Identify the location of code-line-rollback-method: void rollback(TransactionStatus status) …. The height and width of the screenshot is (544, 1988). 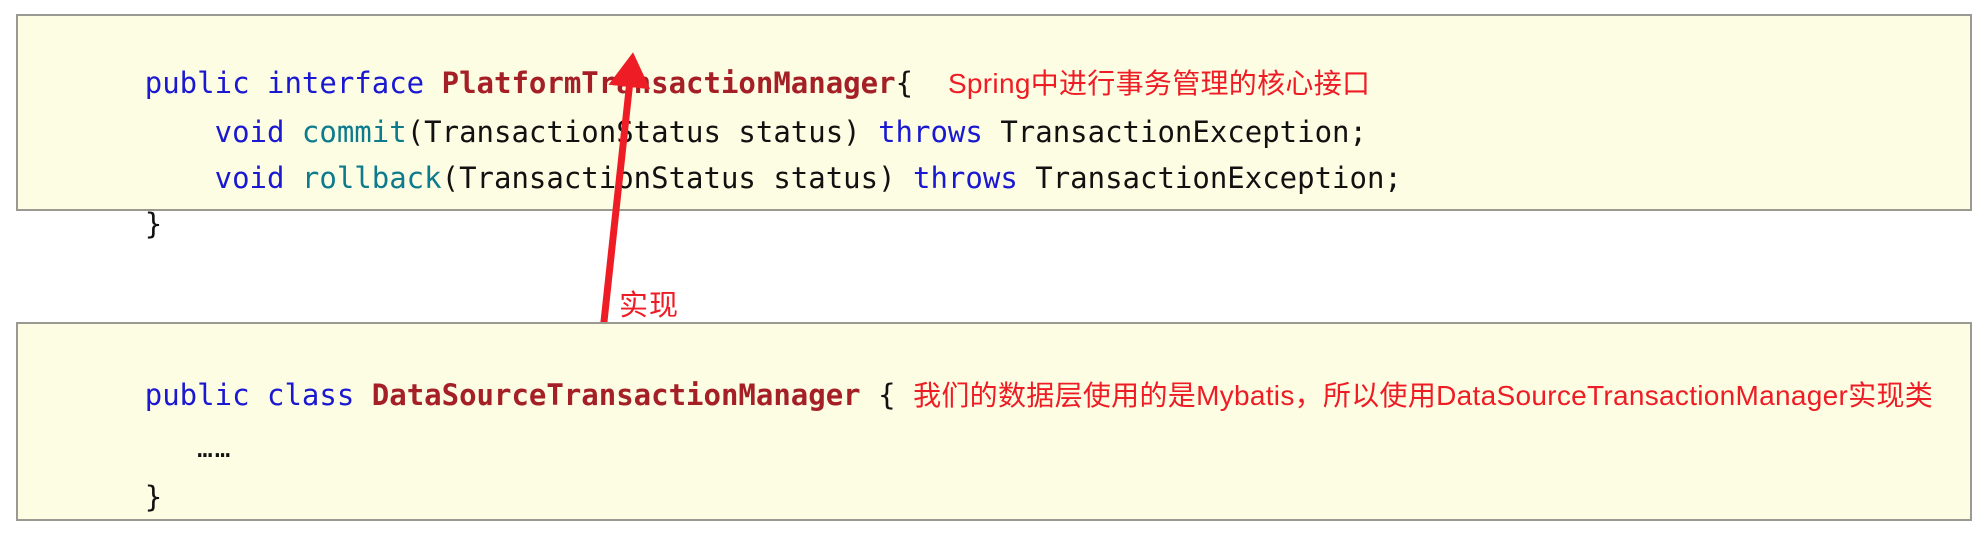
(721, 178).